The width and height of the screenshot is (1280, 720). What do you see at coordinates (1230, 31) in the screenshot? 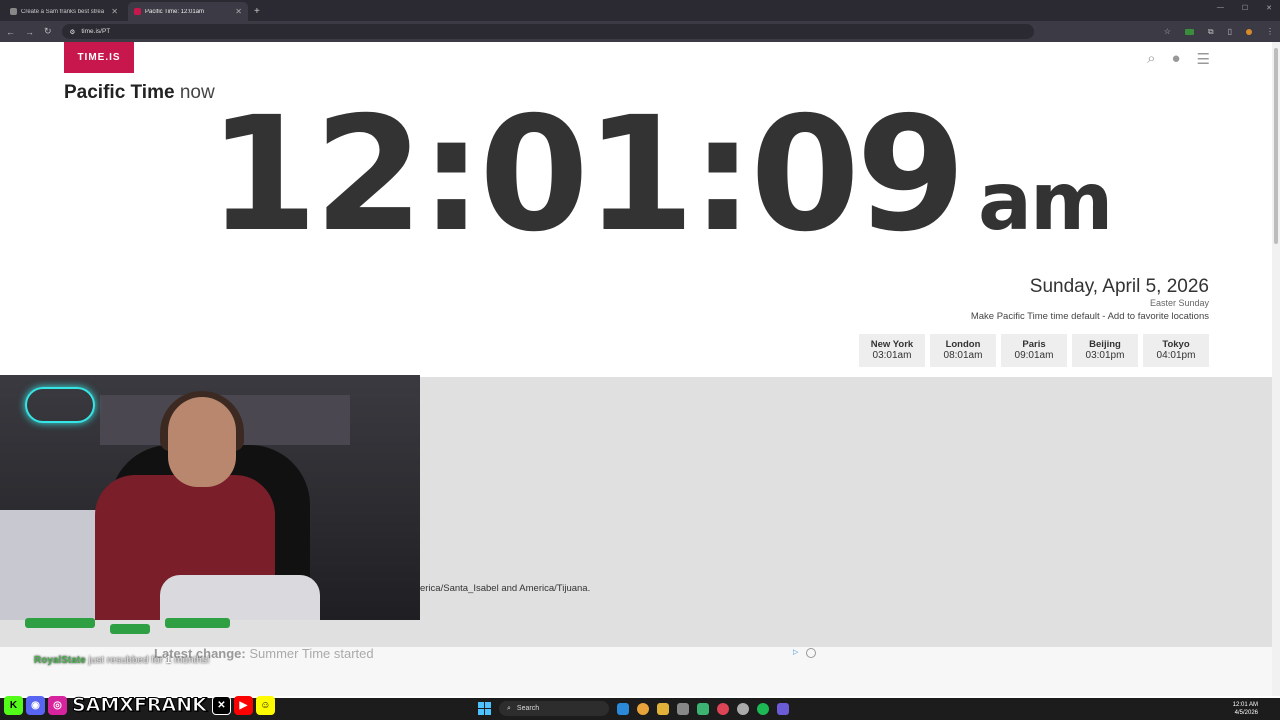
I see `sidebar-icon: ▯` at bounding box center [1230, 31].